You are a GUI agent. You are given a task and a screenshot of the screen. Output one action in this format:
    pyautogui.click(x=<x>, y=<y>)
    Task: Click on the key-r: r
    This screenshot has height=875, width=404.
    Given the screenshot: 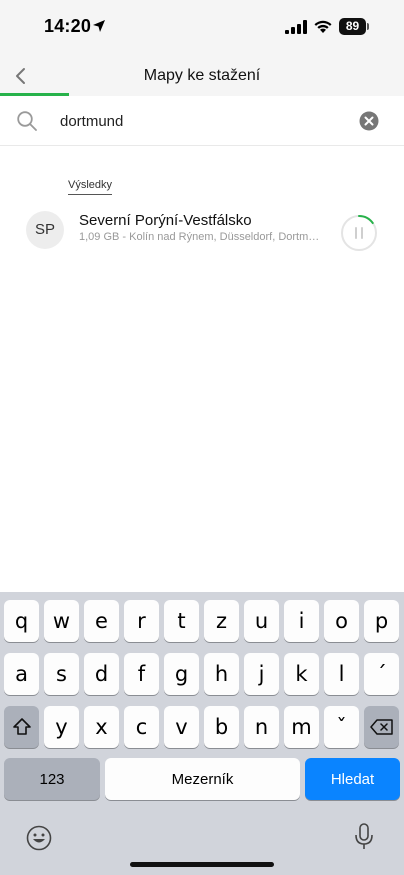 What is the action you would take?
    pyautogui.click(x=141, y=621)
    